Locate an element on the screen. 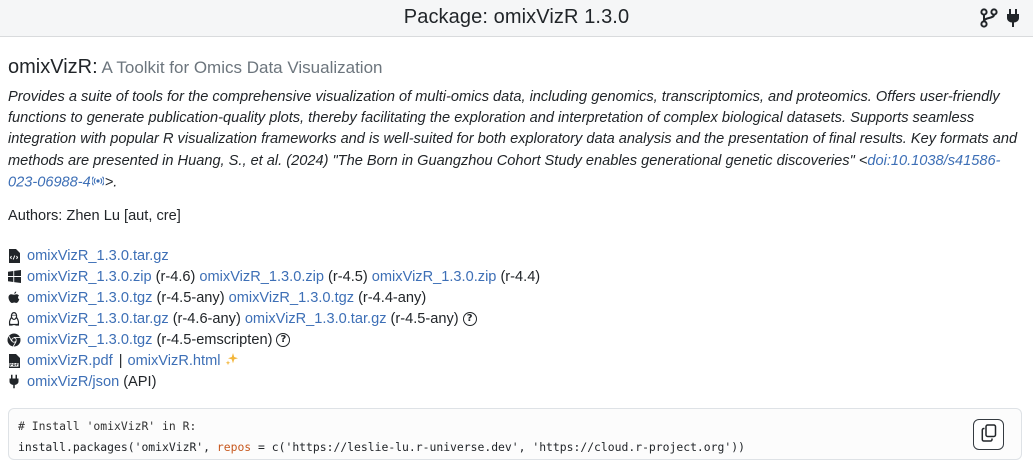  download-windows-link-1: omixVizR_1.3.0.zip is located at coordinates (89, 277).